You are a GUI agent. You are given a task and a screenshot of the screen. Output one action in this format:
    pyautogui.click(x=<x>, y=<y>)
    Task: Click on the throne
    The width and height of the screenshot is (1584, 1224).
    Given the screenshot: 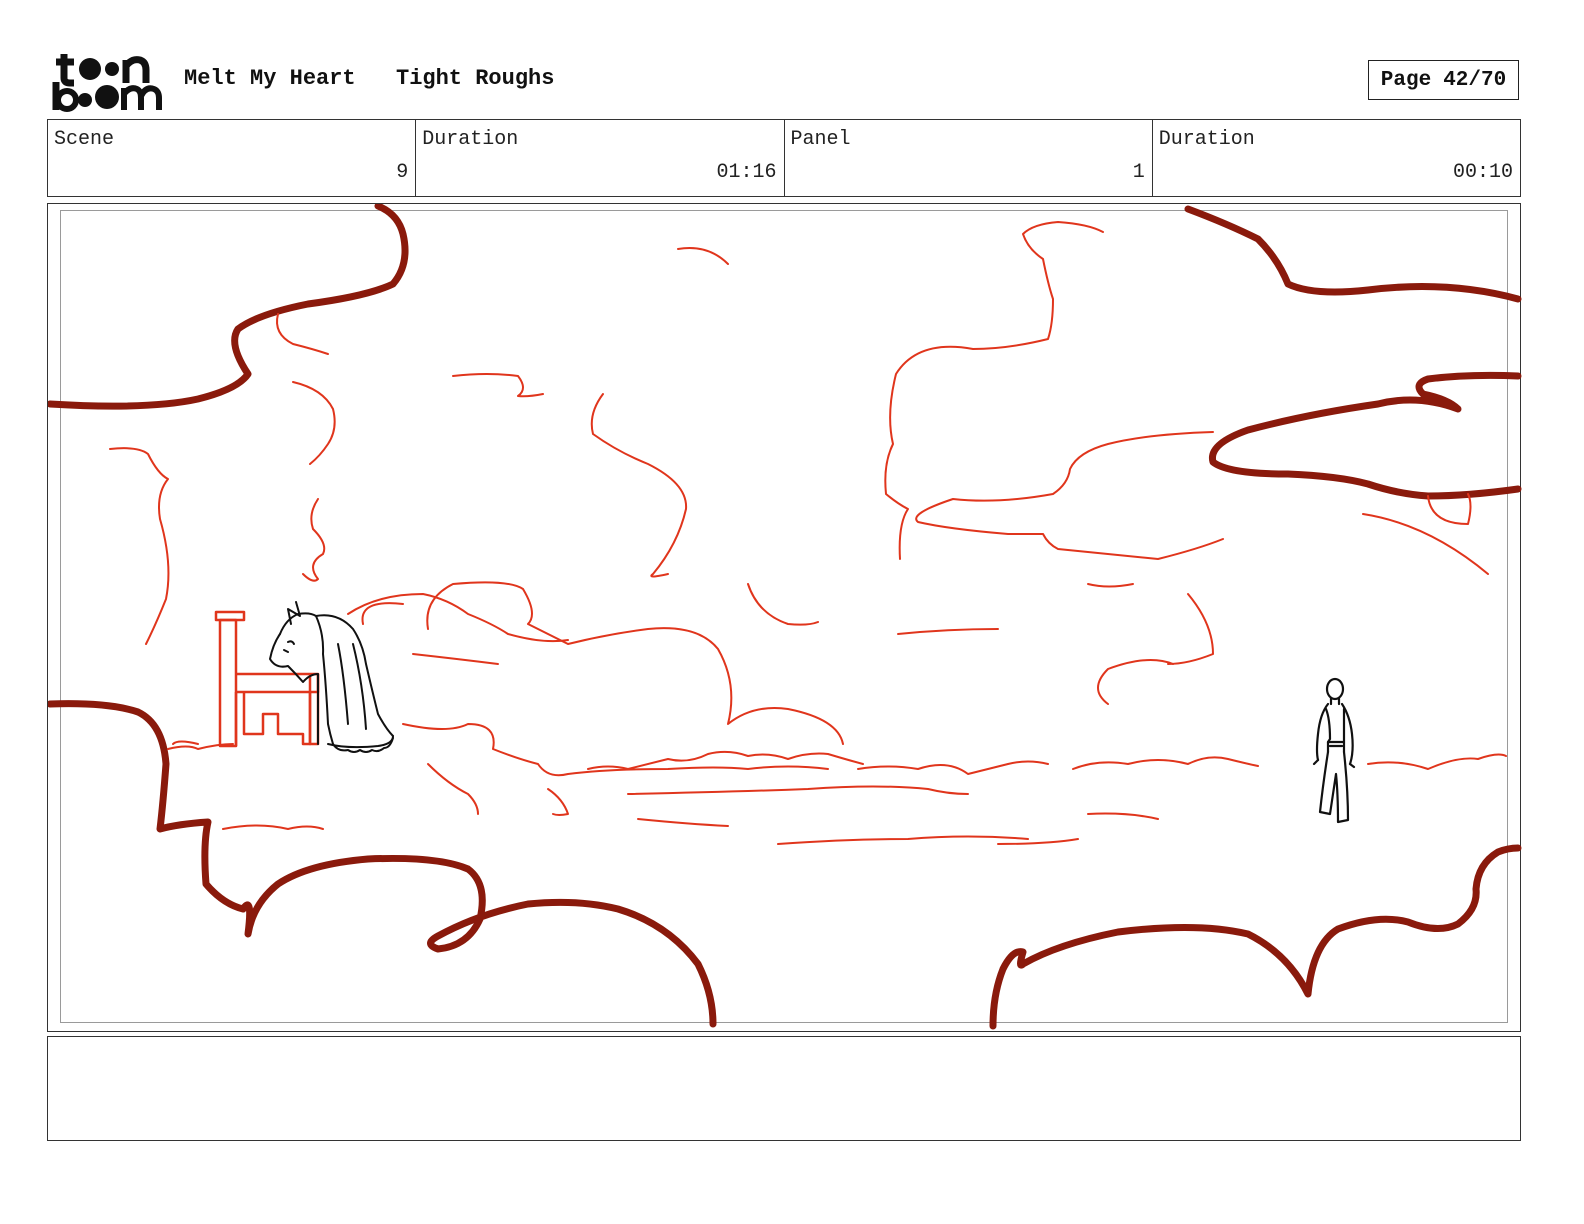 What is the action you would take?
    pyautogui.click(x=267, y=679)
    